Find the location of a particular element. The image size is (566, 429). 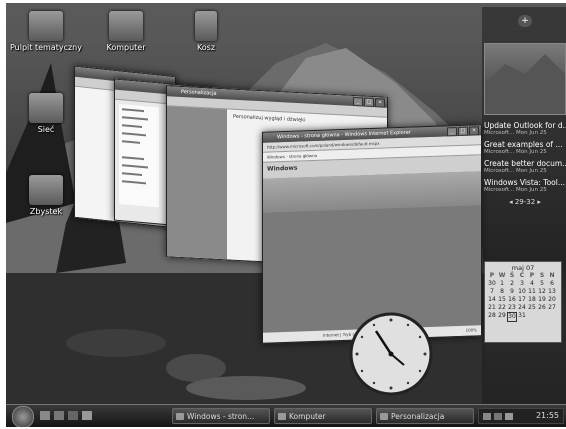

calendar-day: 19 is located at coordinates (542, 300).